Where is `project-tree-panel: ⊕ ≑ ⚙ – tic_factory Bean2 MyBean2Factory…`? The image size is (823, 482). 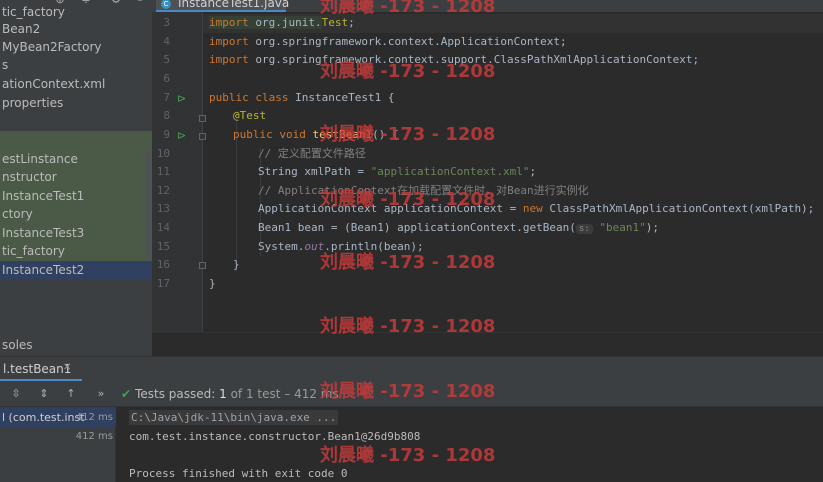
project-tree-panel: ⊕ ≑ ⚙ – tic_factory Bean2 MyBean2Factory… is located at coordinates (76, 178).